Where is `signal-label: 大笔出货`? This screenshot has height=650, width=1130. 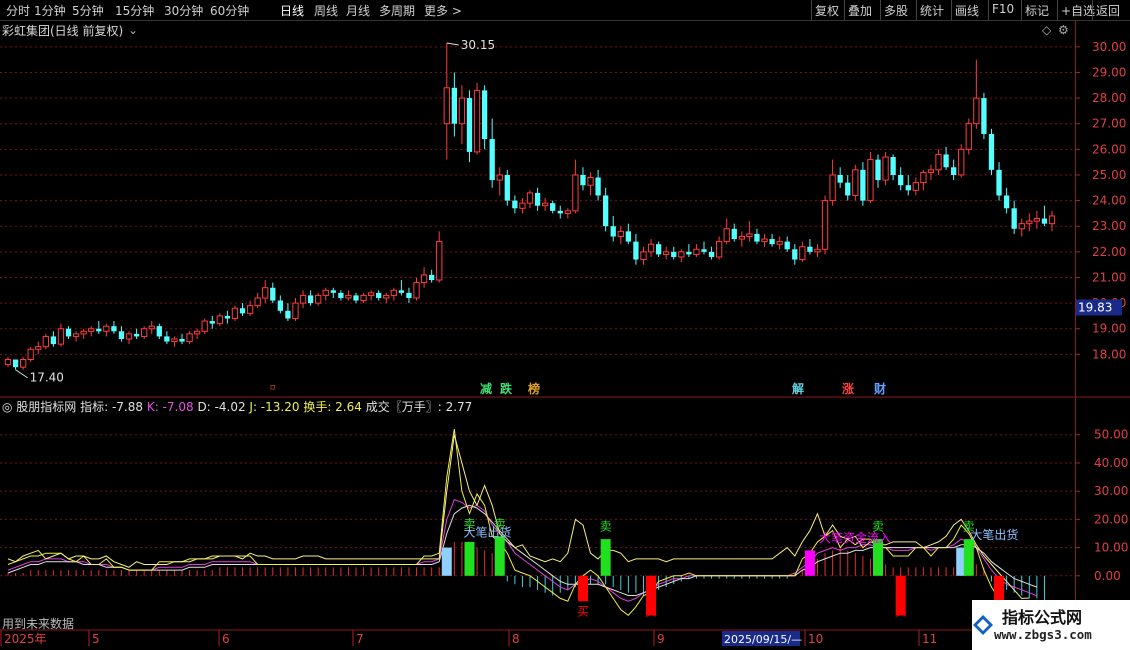
signal-label: 大笔出货 is located at coordinates (994, 534).